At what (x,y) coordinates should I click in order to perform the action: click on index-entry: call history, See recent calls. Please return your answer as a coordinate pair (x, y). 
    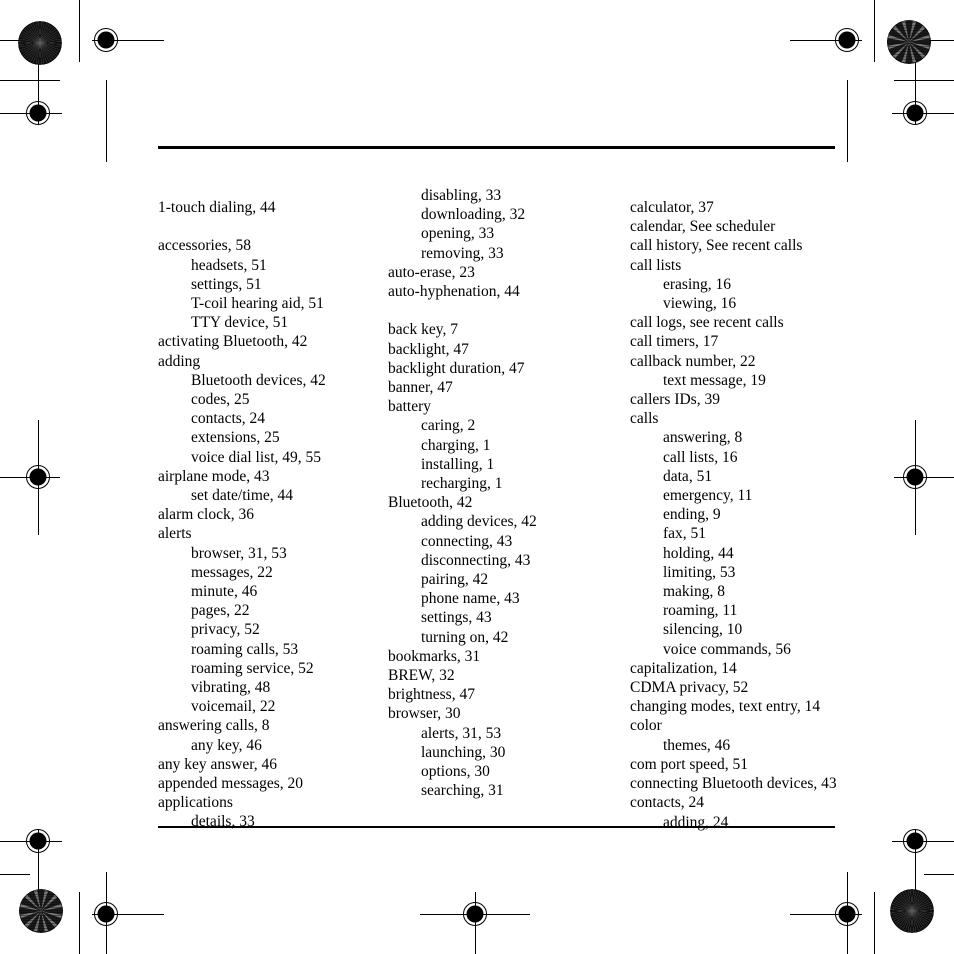
    Looking at the image, I should click on (716, 246).